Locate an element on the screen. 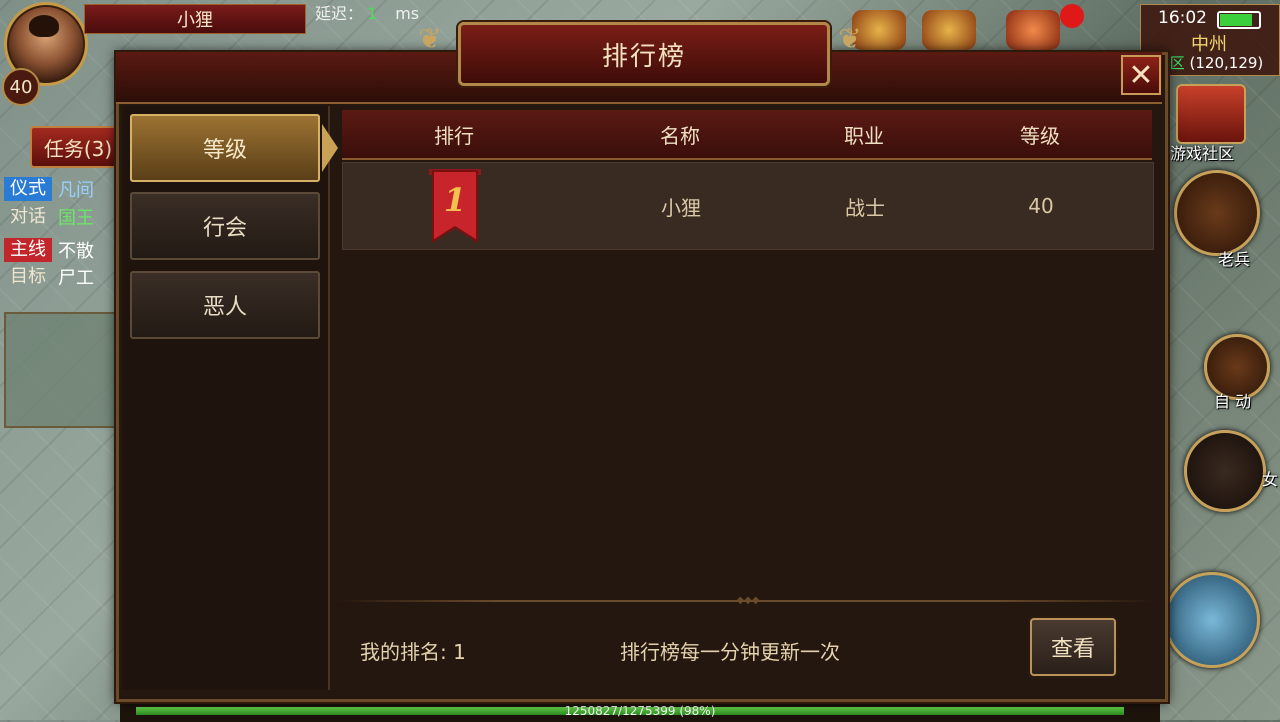 The height and width of the screenshot is (722, 1280). auto-fight-label: 自 动 is located at coordinates (1233, 401).